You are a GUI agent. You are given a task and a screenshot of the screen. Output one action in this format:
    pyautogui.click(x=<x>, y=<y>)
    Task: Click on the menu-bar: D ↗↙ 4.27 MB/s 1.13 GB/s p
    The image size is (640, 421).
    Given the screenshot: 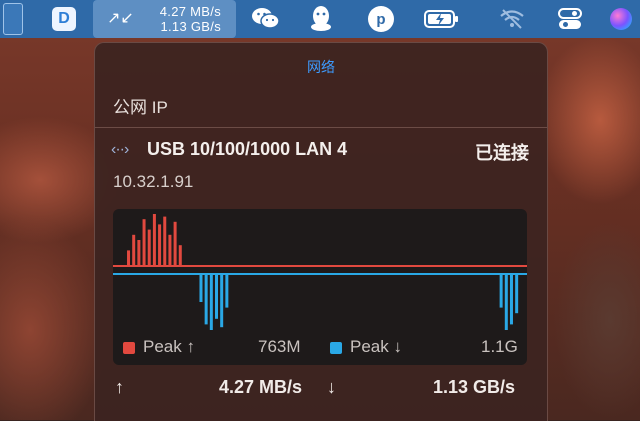 What is the action you would take?
    pyautogui.click(x=320, y=19)
    